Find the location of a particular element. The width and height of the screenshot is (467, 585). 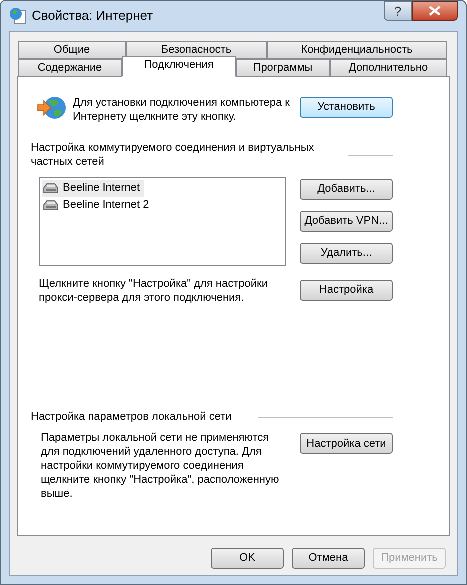

section-label: Настройка параметров локальной сети is located at coordinates (131, 417).